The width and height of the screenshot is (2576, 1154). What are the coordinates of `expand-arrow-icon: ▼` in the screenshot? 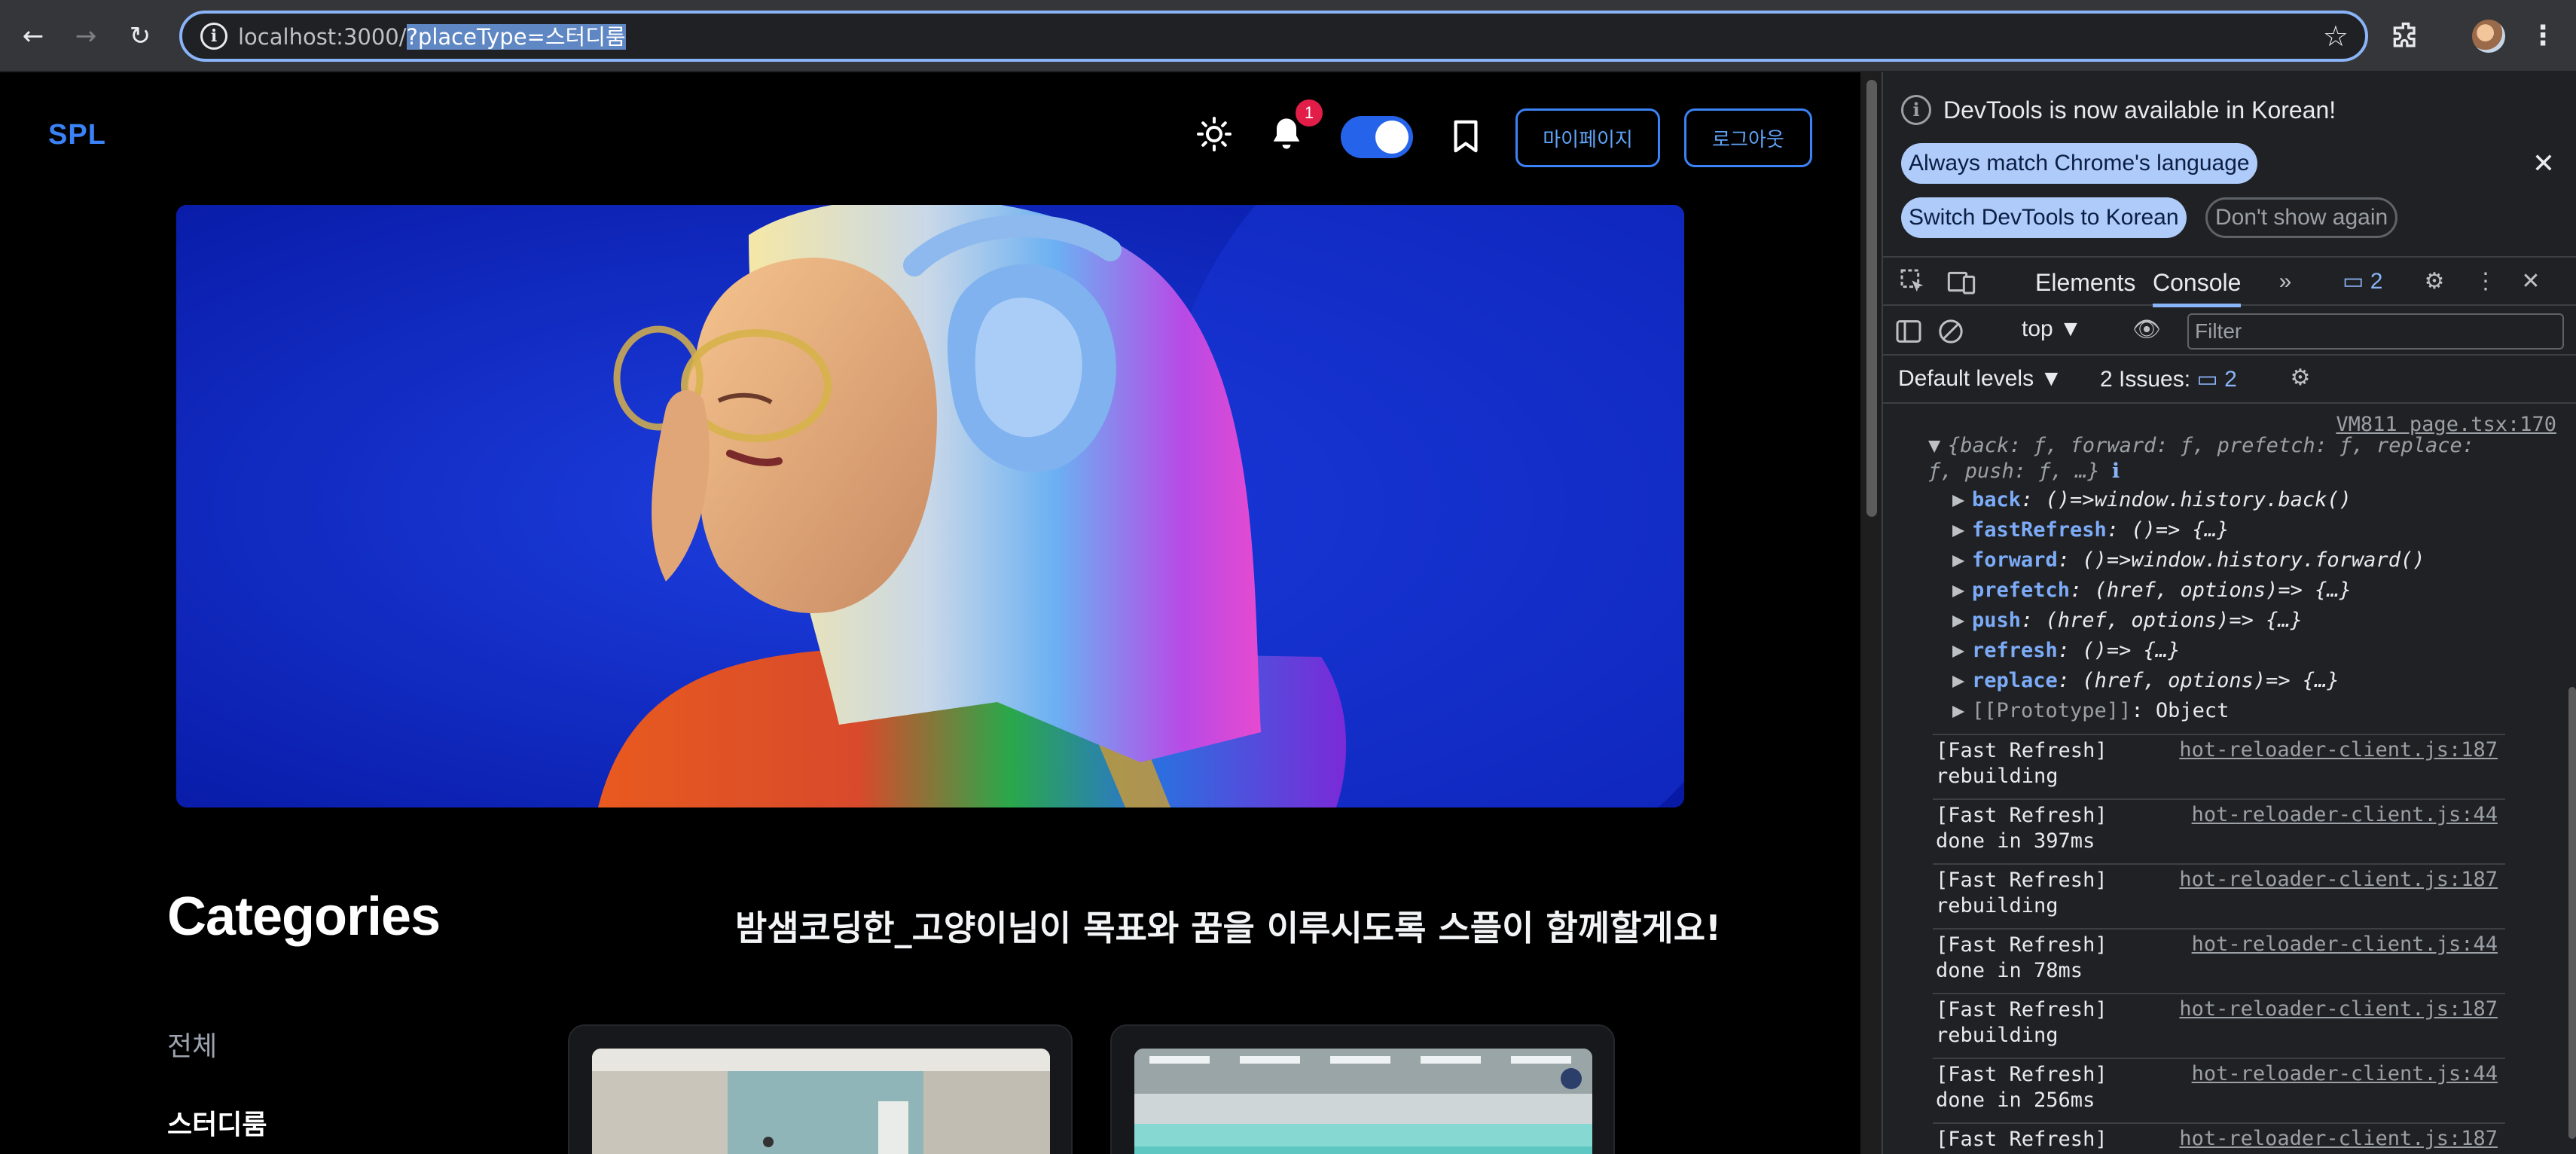 It's located at (1938, 445).